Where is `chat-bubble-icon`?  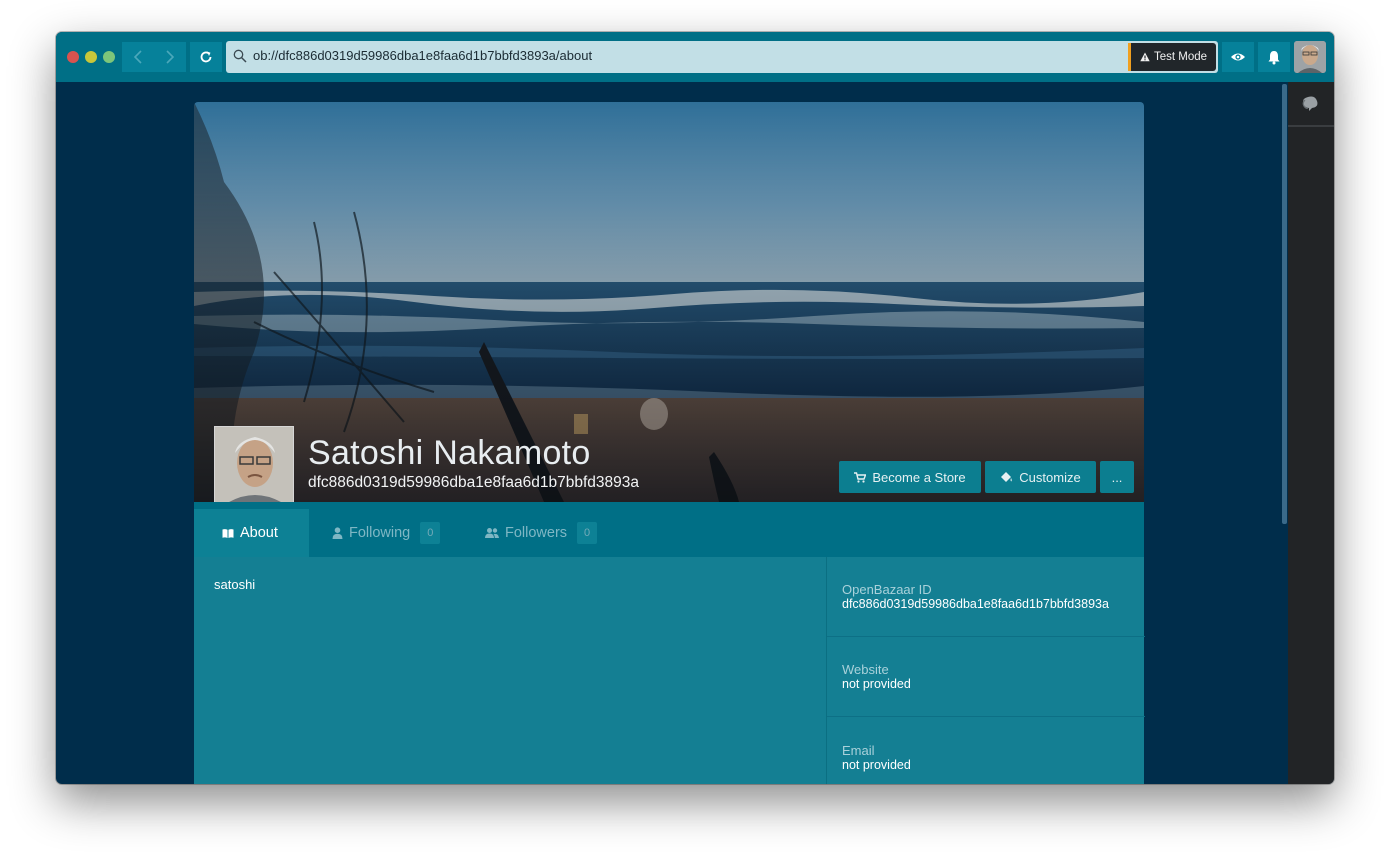
chat-bubble-icon is located at coordinates (1310, 103).